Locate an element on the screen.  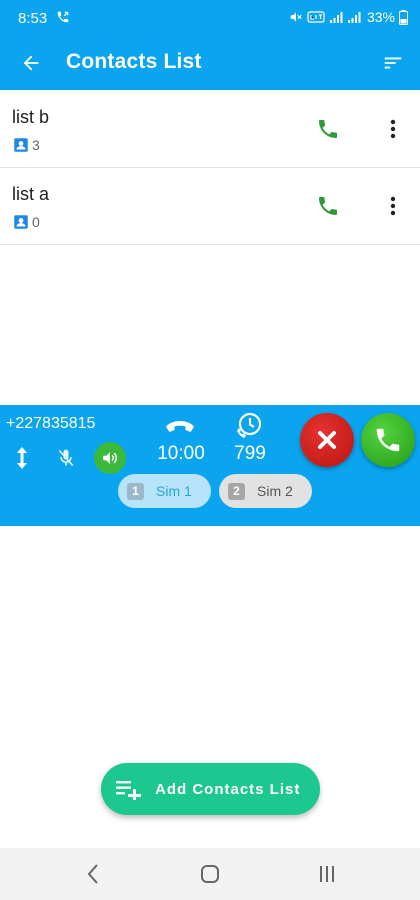
status-time: 8:53 is located at coordinates (33, 18).